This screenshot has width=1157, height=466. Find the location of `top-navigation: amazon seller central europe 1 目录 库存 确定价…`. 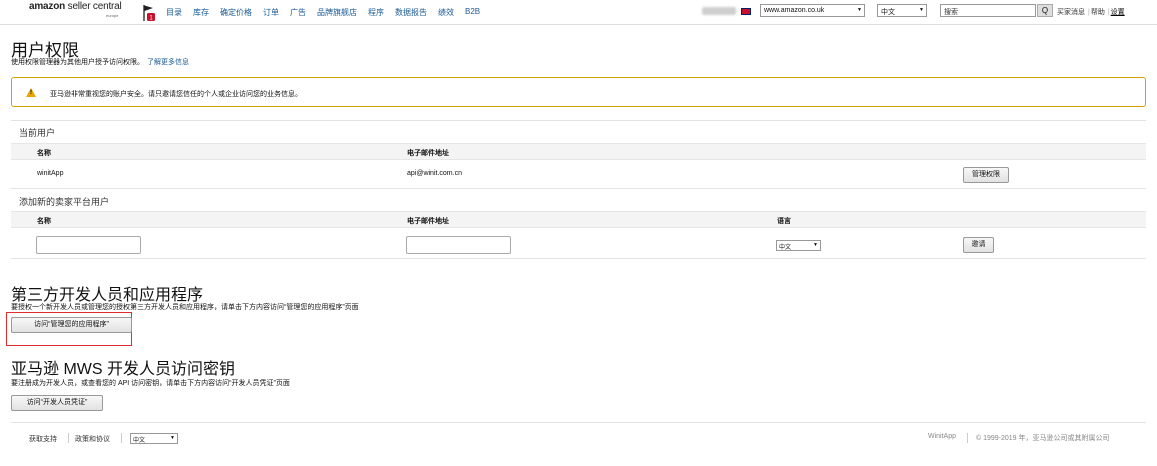

top-navigation: amazon seller central europe 1 目录 库存 确定价… is located at coordinates (578, 12).